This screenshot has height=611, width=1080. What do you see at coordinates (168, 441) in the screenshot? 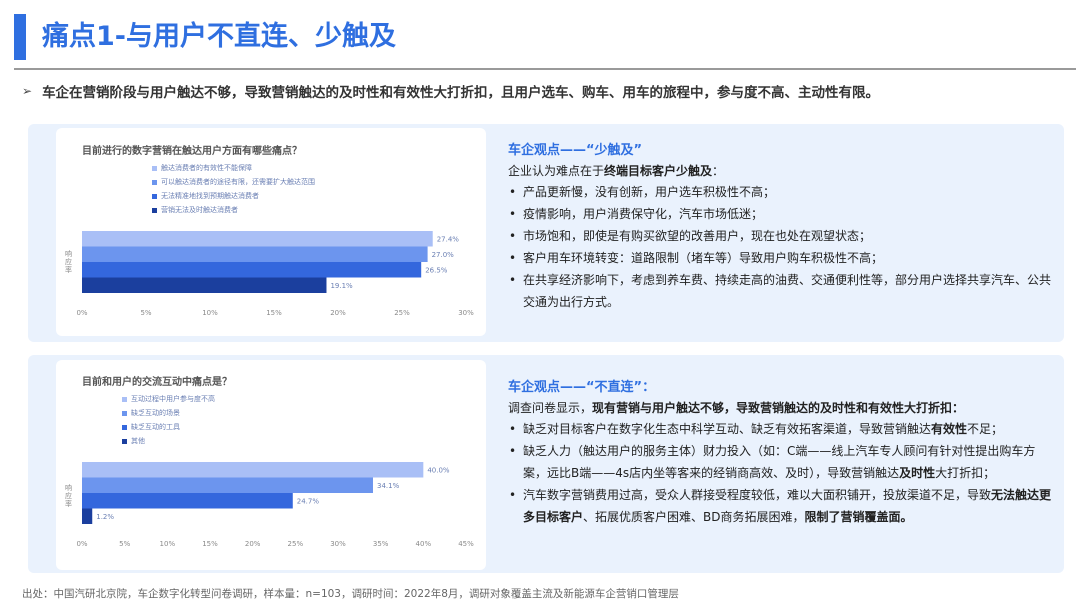
I see `legend-item: 其他` at bounding box center [168, 441].